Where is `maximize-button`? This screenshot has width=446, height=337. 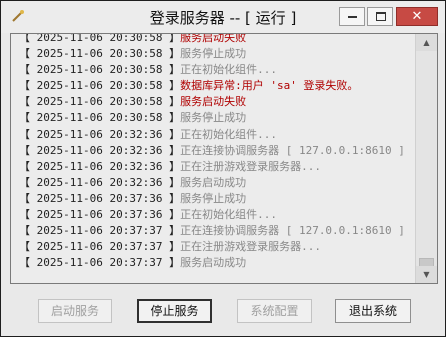 maximize-button is located at coordinates (380, 16).